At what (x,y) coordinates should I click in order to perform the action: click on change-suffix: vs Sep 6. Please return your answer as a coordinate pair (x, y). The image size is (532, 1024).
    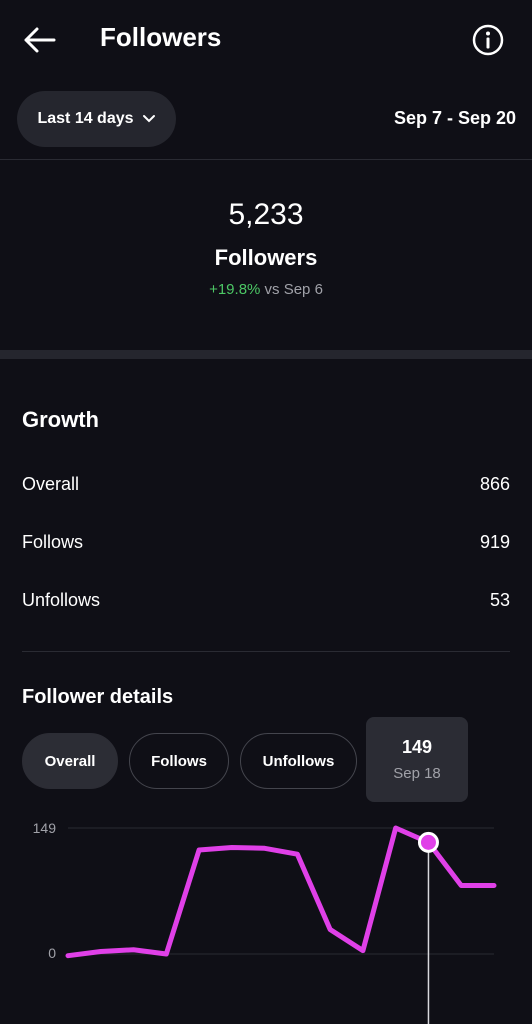
    Looking at the image, I should click on (293, 289).